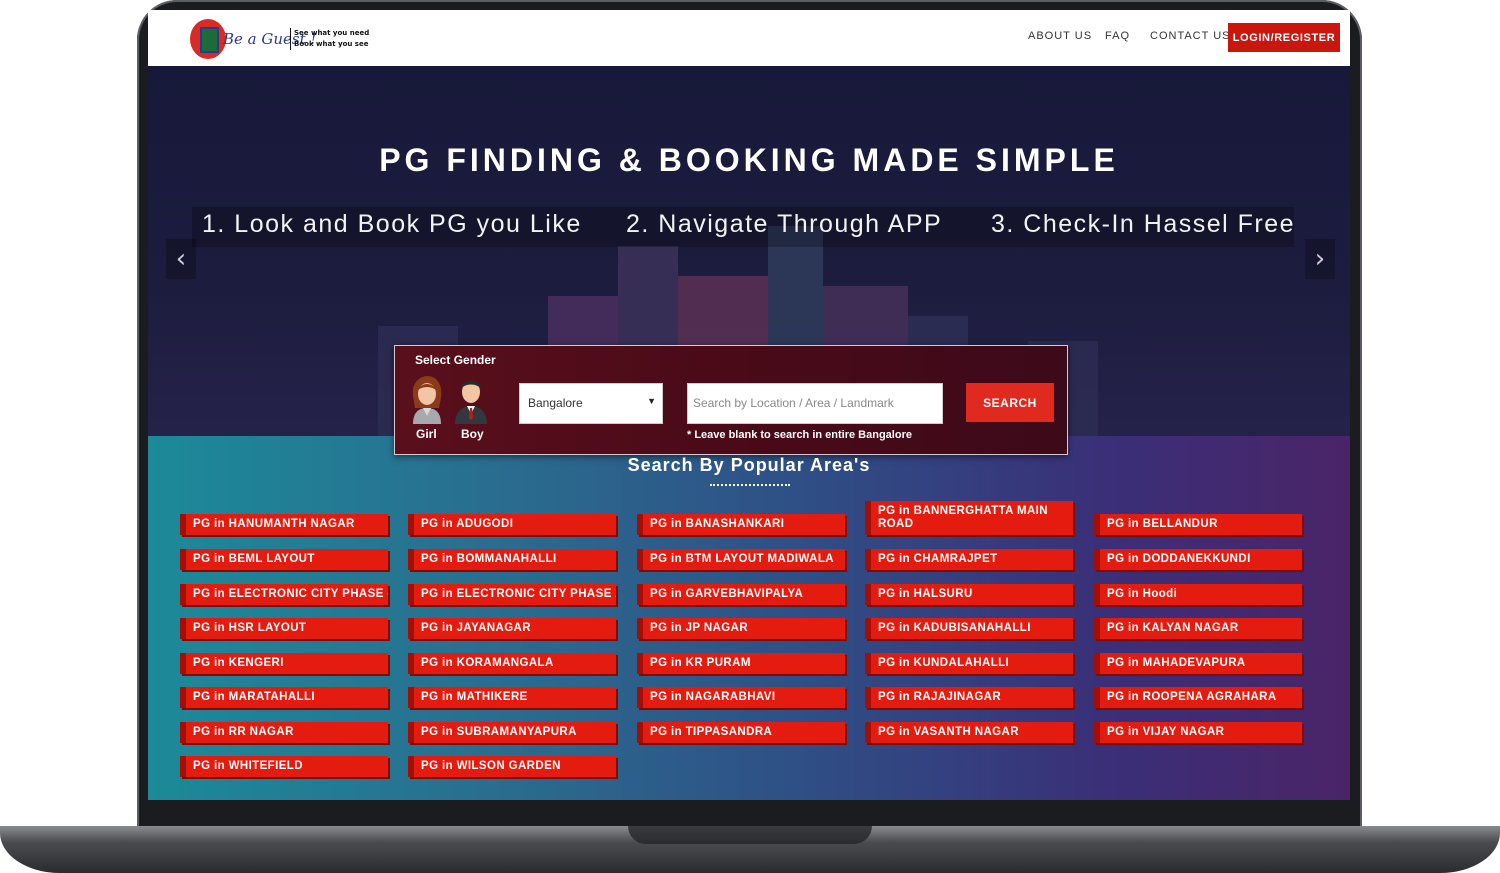 The width and height of the screenshot is (1500, 873). I want to click on area-link: PG in HSR LAYOUT, so click(284, 628).